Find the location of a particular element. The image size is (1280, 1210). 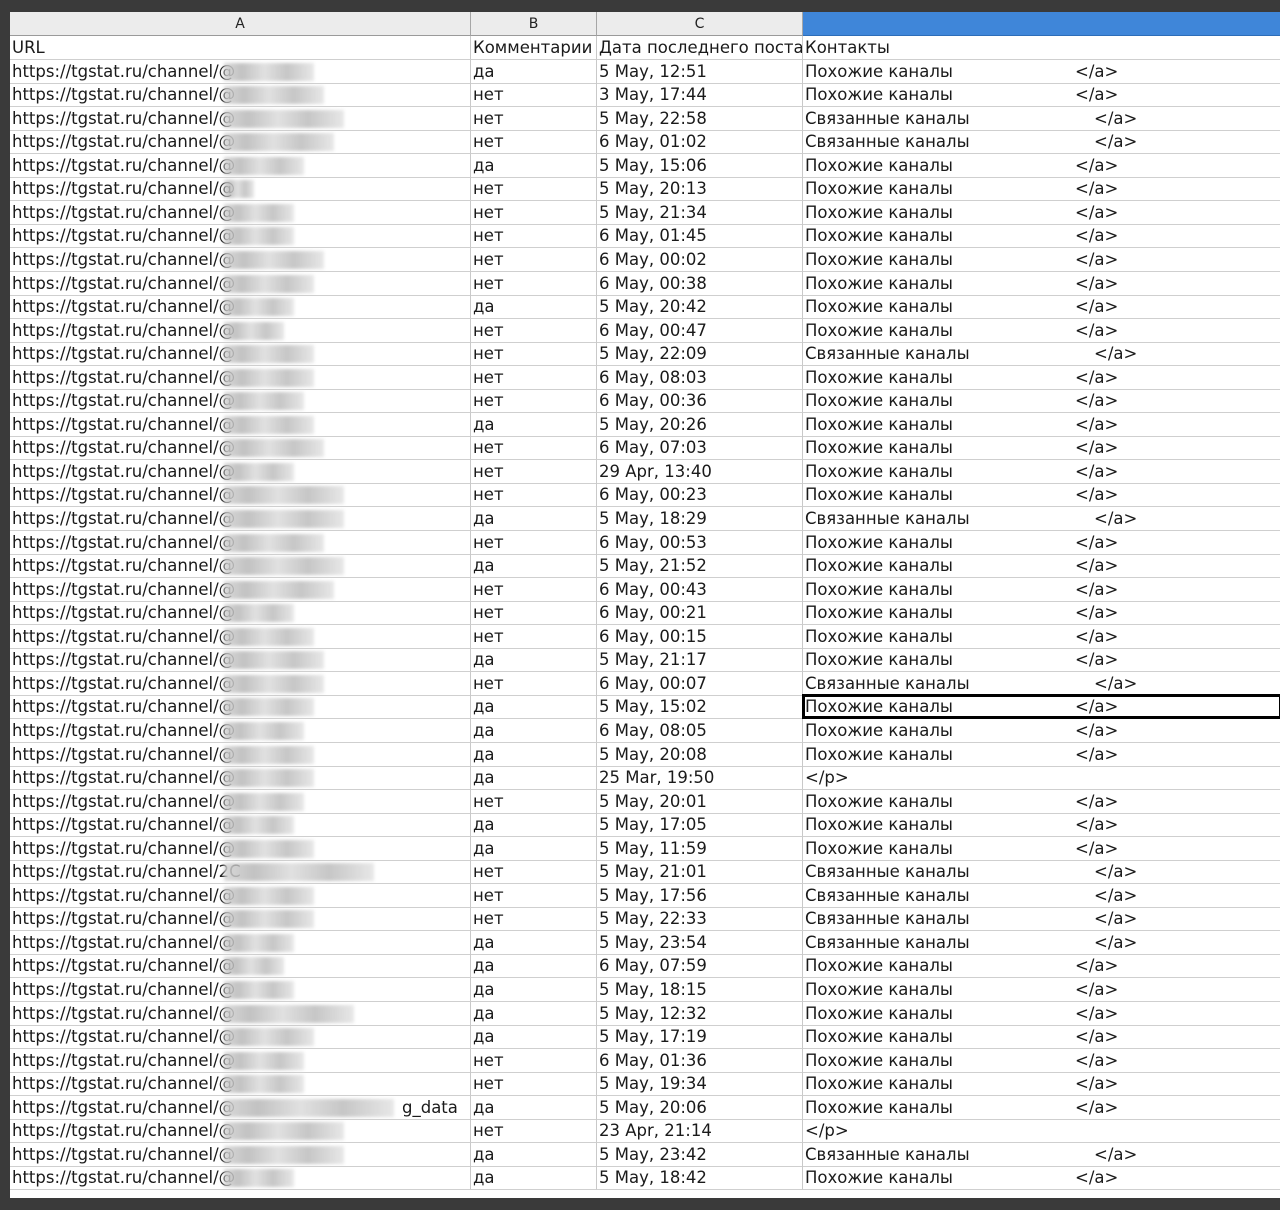

last-post-date-cell: 6 May, 00:43 is located at coordinates (700, 589).